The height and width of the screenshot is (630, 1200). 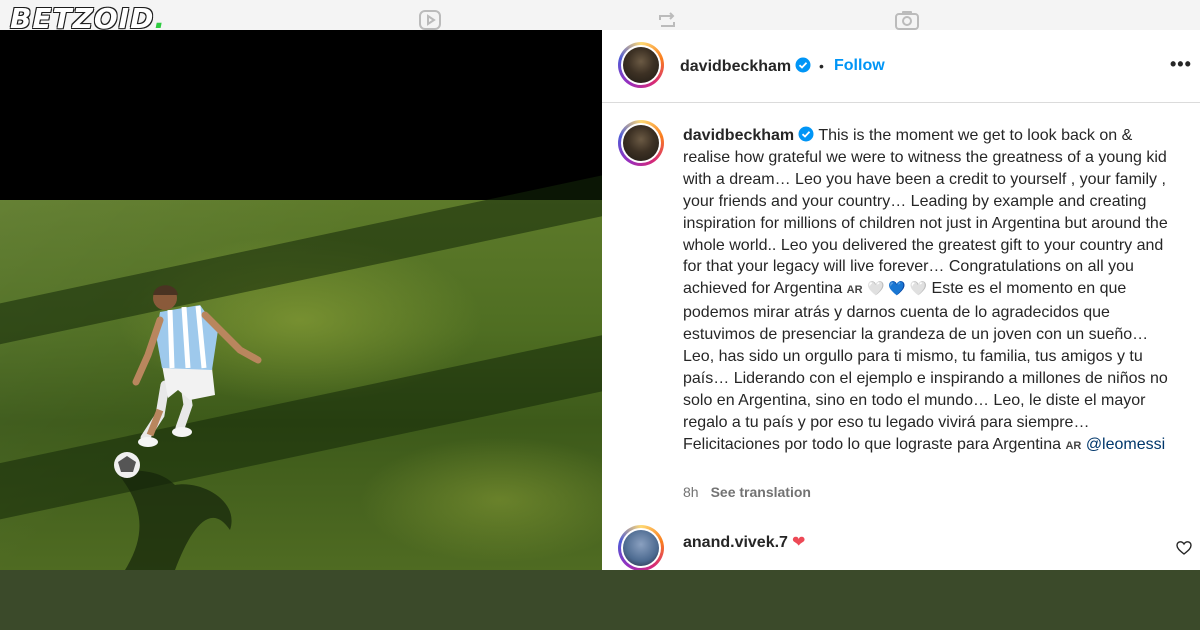 What do you see at coordinates (600, 17) in the screenshot?
I see `browser-top-strip: BETZOID.` at bounding box center [600, 17].